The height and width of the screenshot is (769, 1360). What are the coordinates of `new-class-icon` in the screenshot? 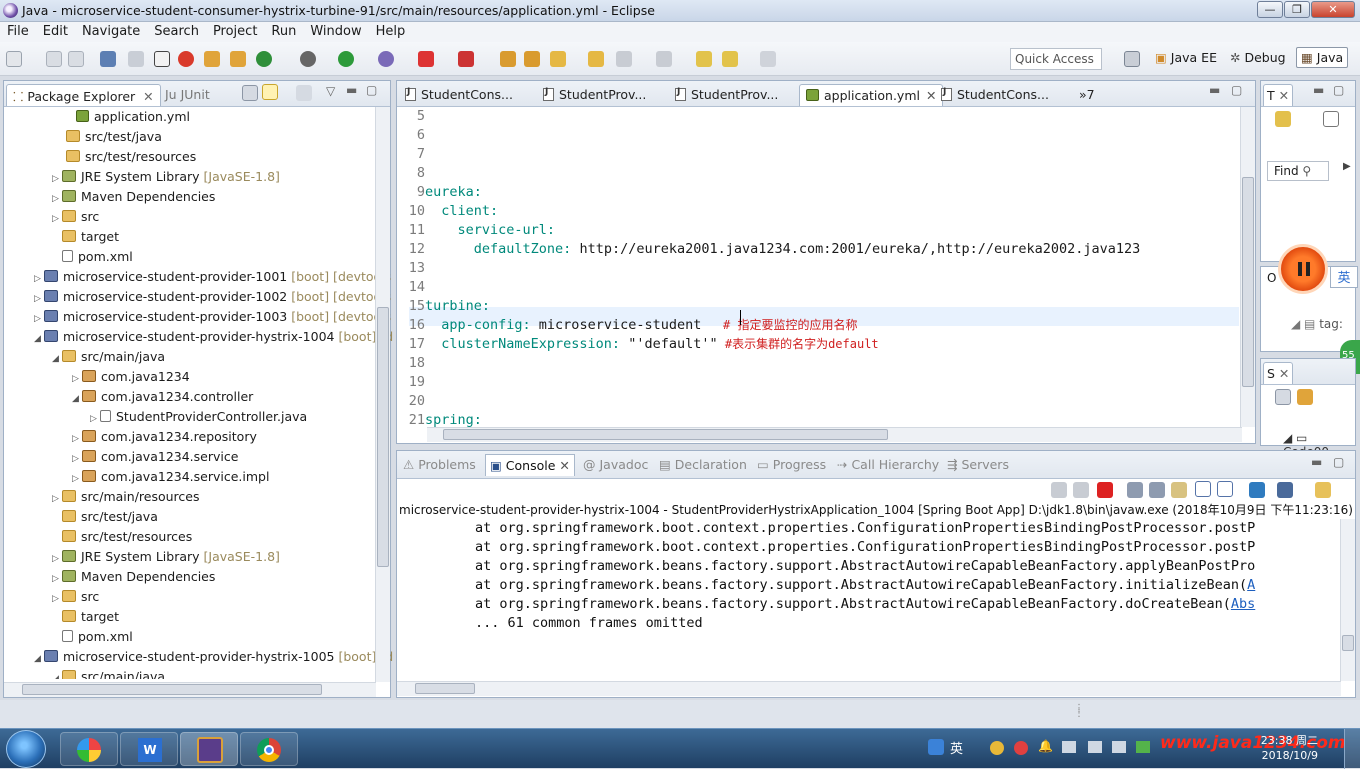 It's located at (558, 59).